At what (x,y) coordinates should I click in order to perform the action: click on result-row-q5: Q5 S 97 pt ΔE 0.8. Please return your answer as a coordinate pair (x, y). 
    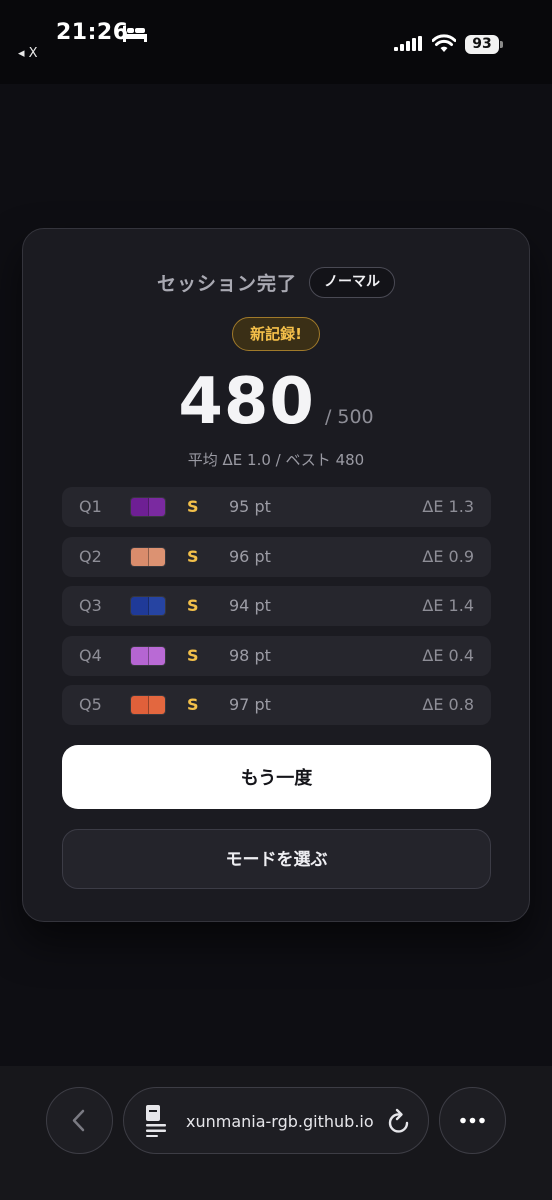
    Looking at the image, I should click on (276, 705).